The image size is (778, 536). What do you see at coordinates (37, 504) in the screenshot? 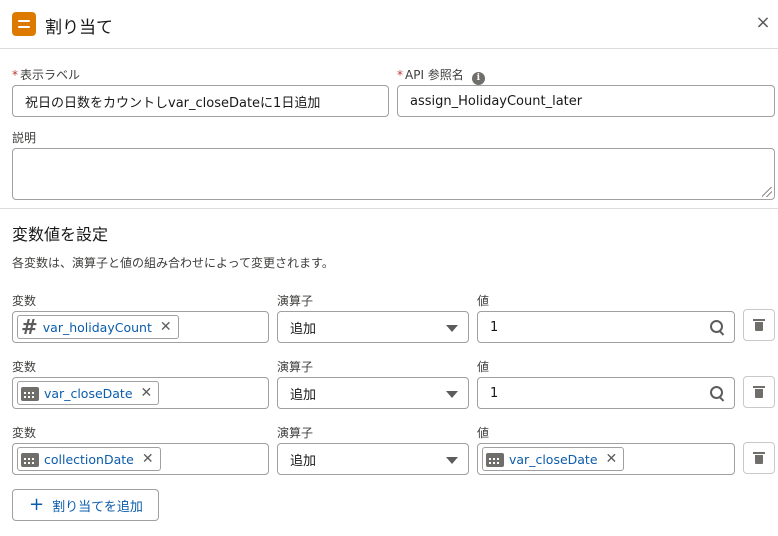
I see `plus-icon: +` at bounding box center [37, 504].